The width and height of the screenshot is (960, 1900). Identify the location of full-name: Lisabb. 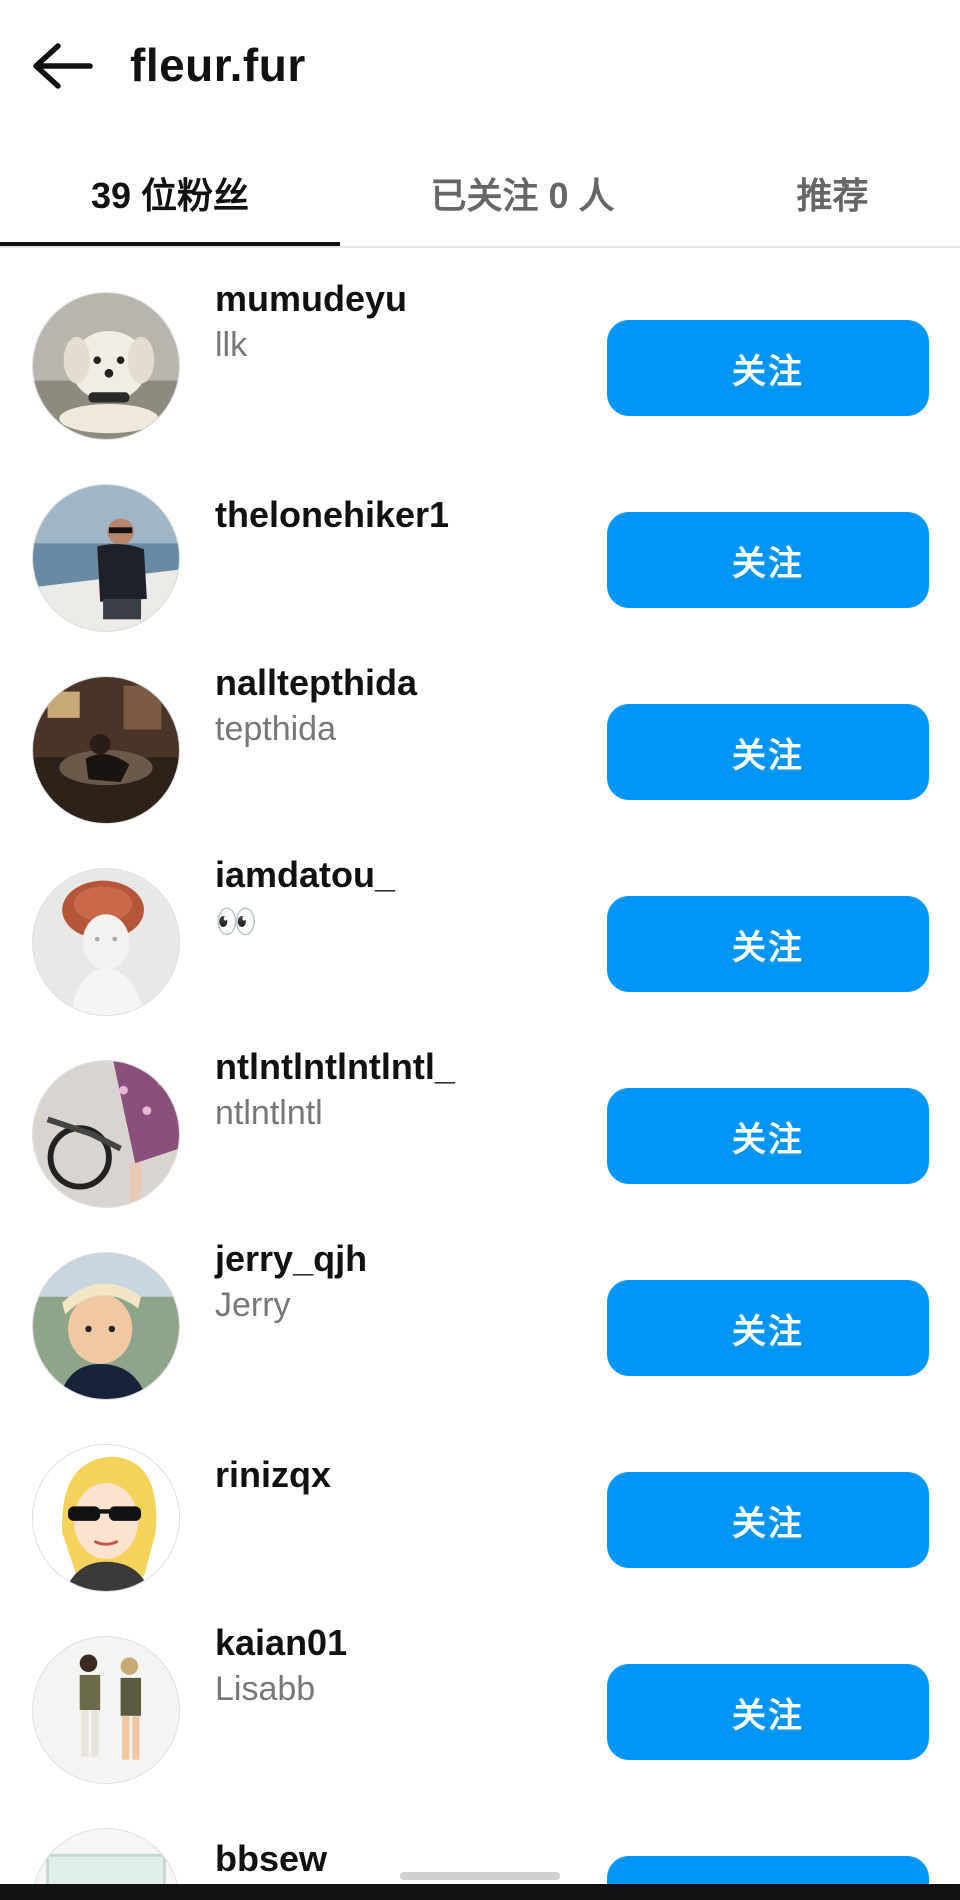
(265, 1689).